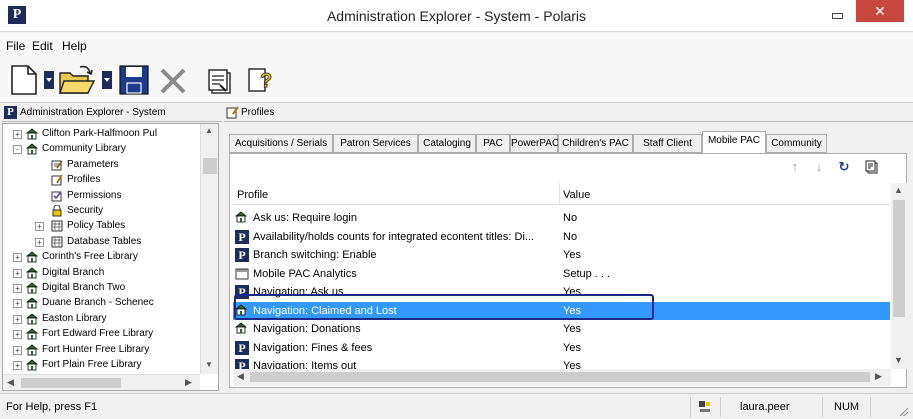  I want to click on grid-hscroll-thumb, so click(560, 377).